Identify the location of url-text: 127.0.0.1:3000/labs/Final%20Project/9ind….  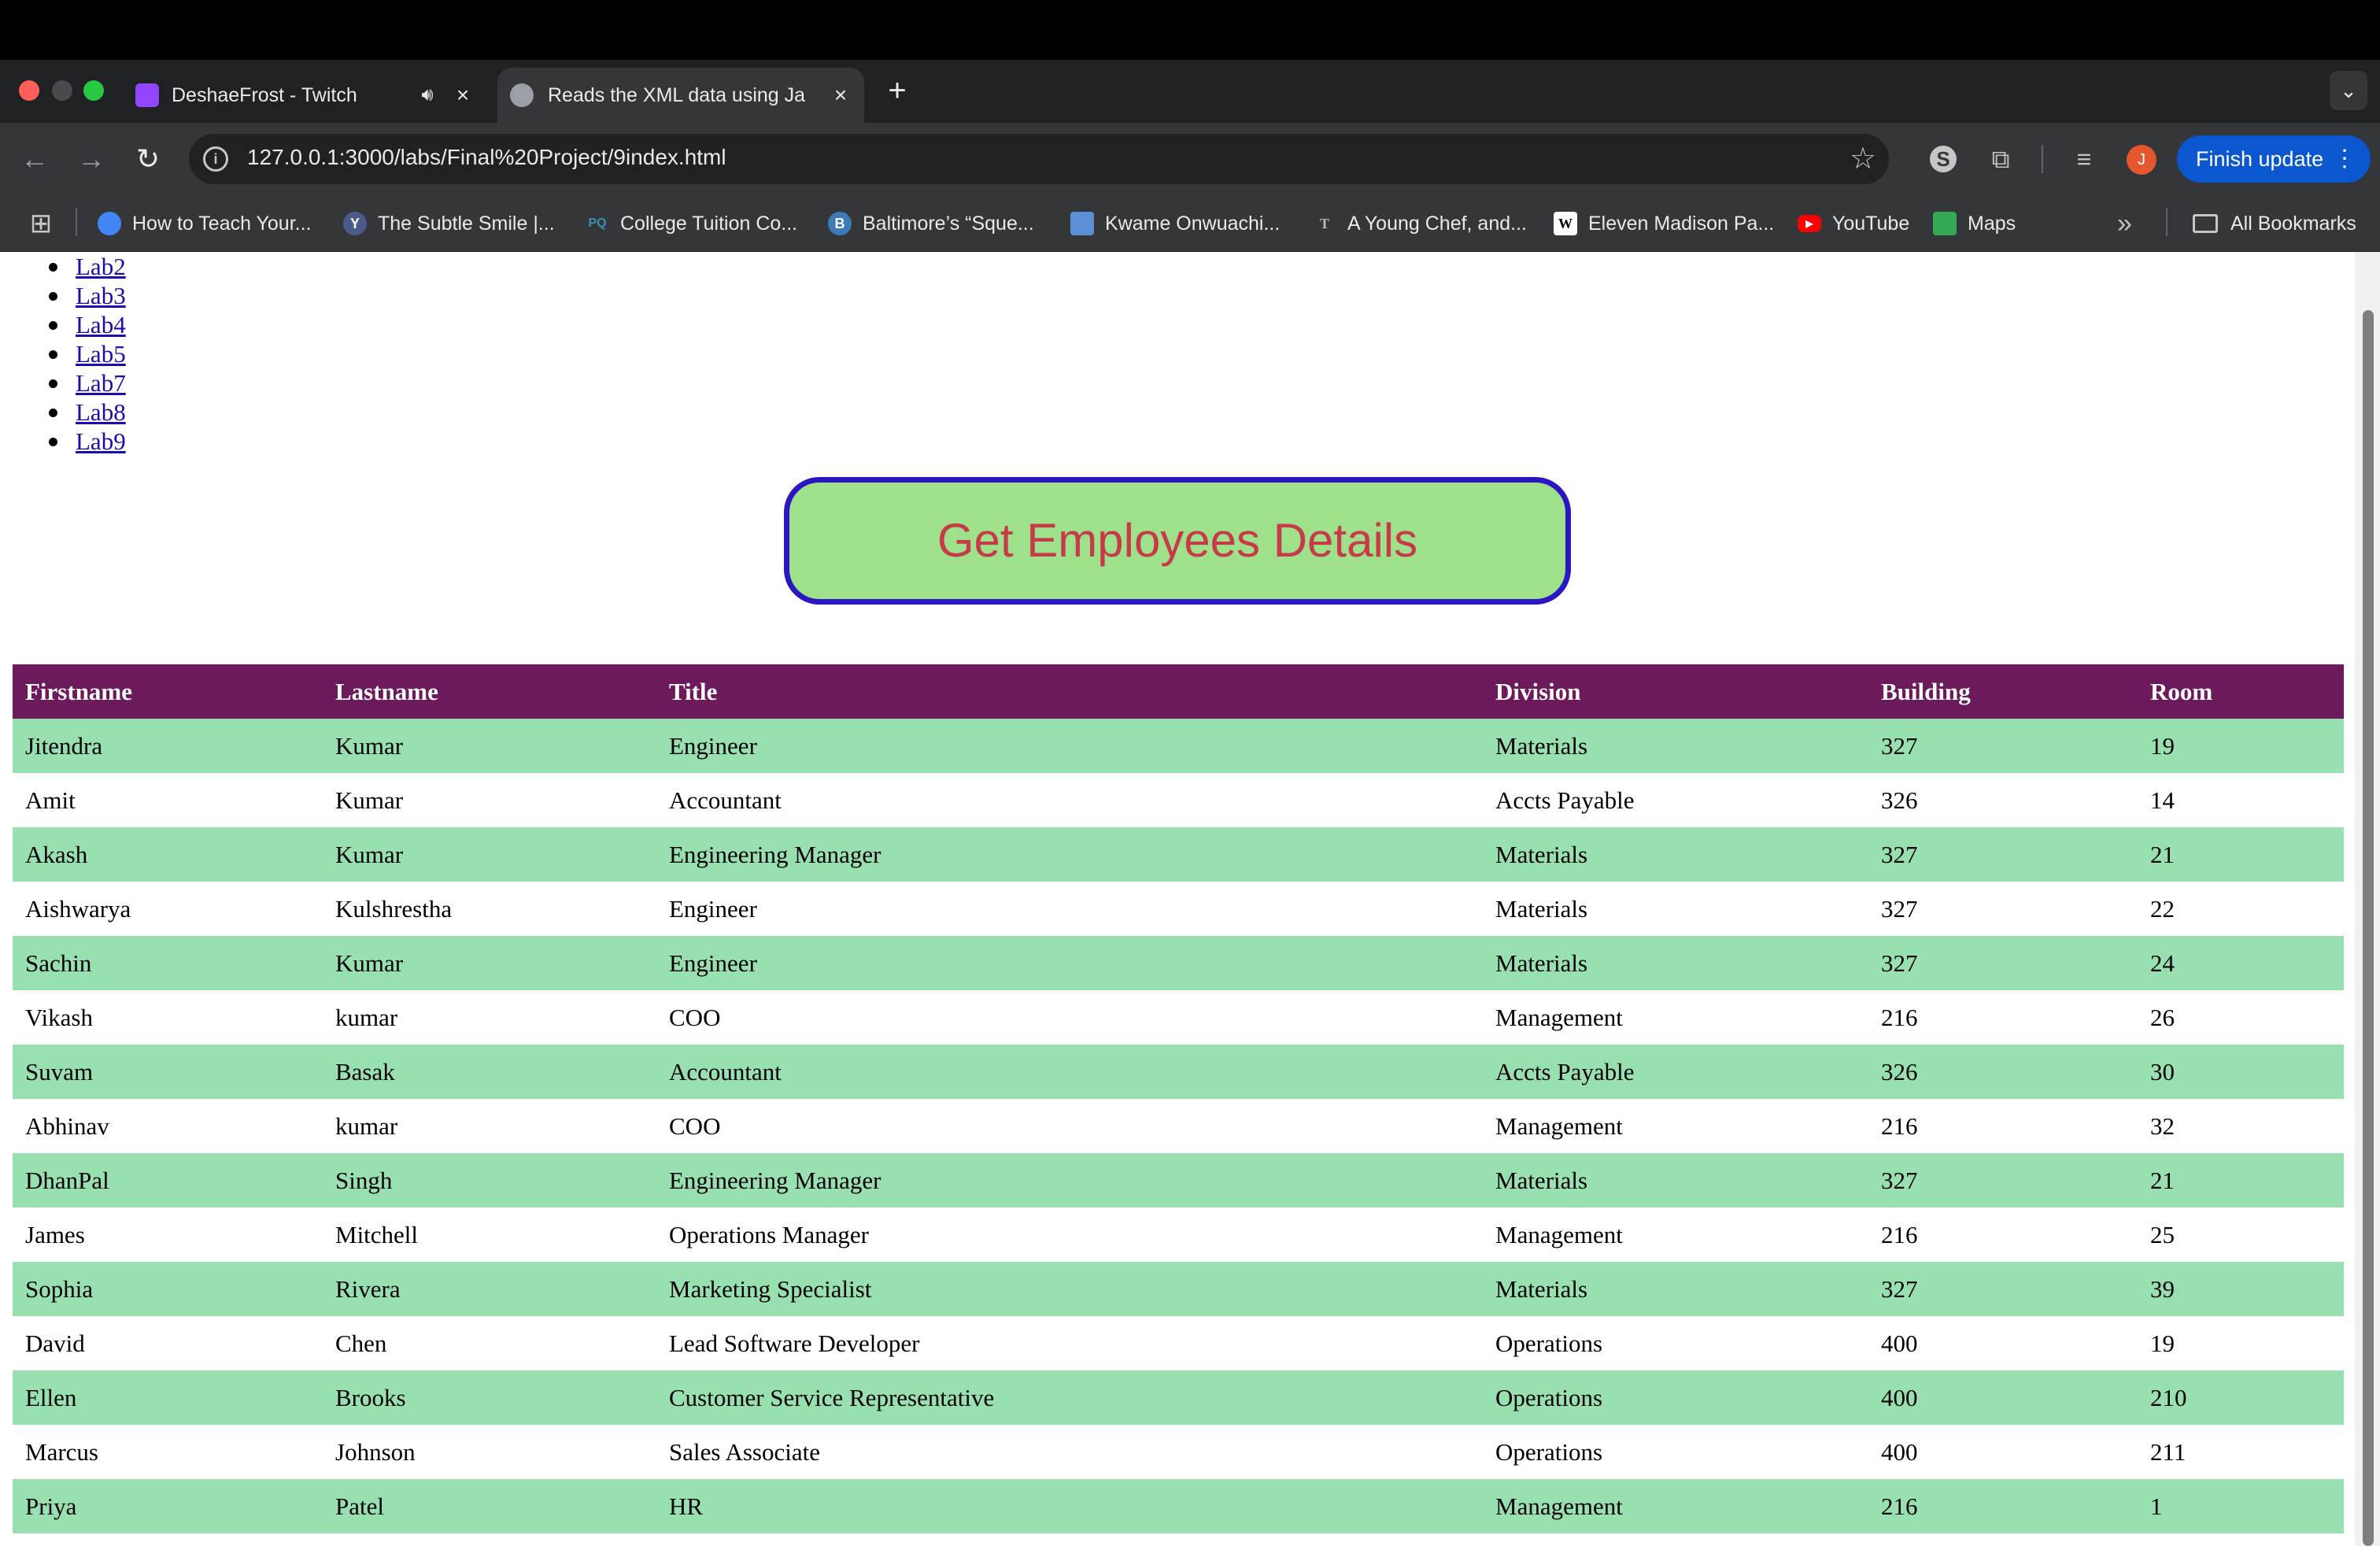
(486, 157).